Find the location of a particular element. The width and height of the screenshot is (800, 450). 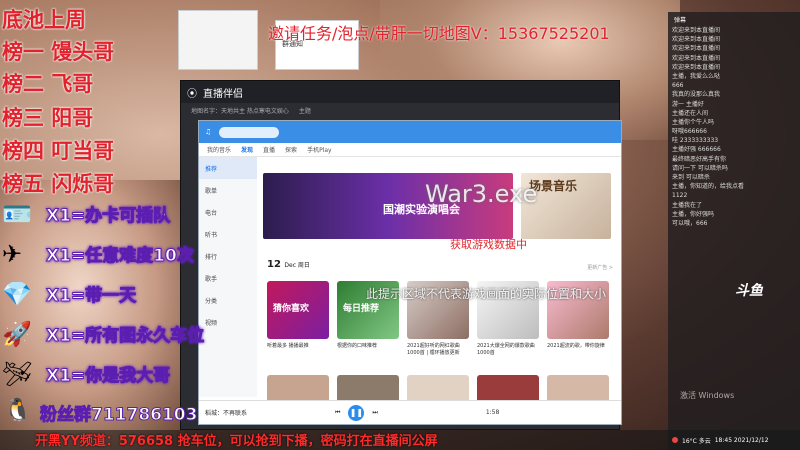

app-title: 直播伴侣 is located at coordinates (223, 94).